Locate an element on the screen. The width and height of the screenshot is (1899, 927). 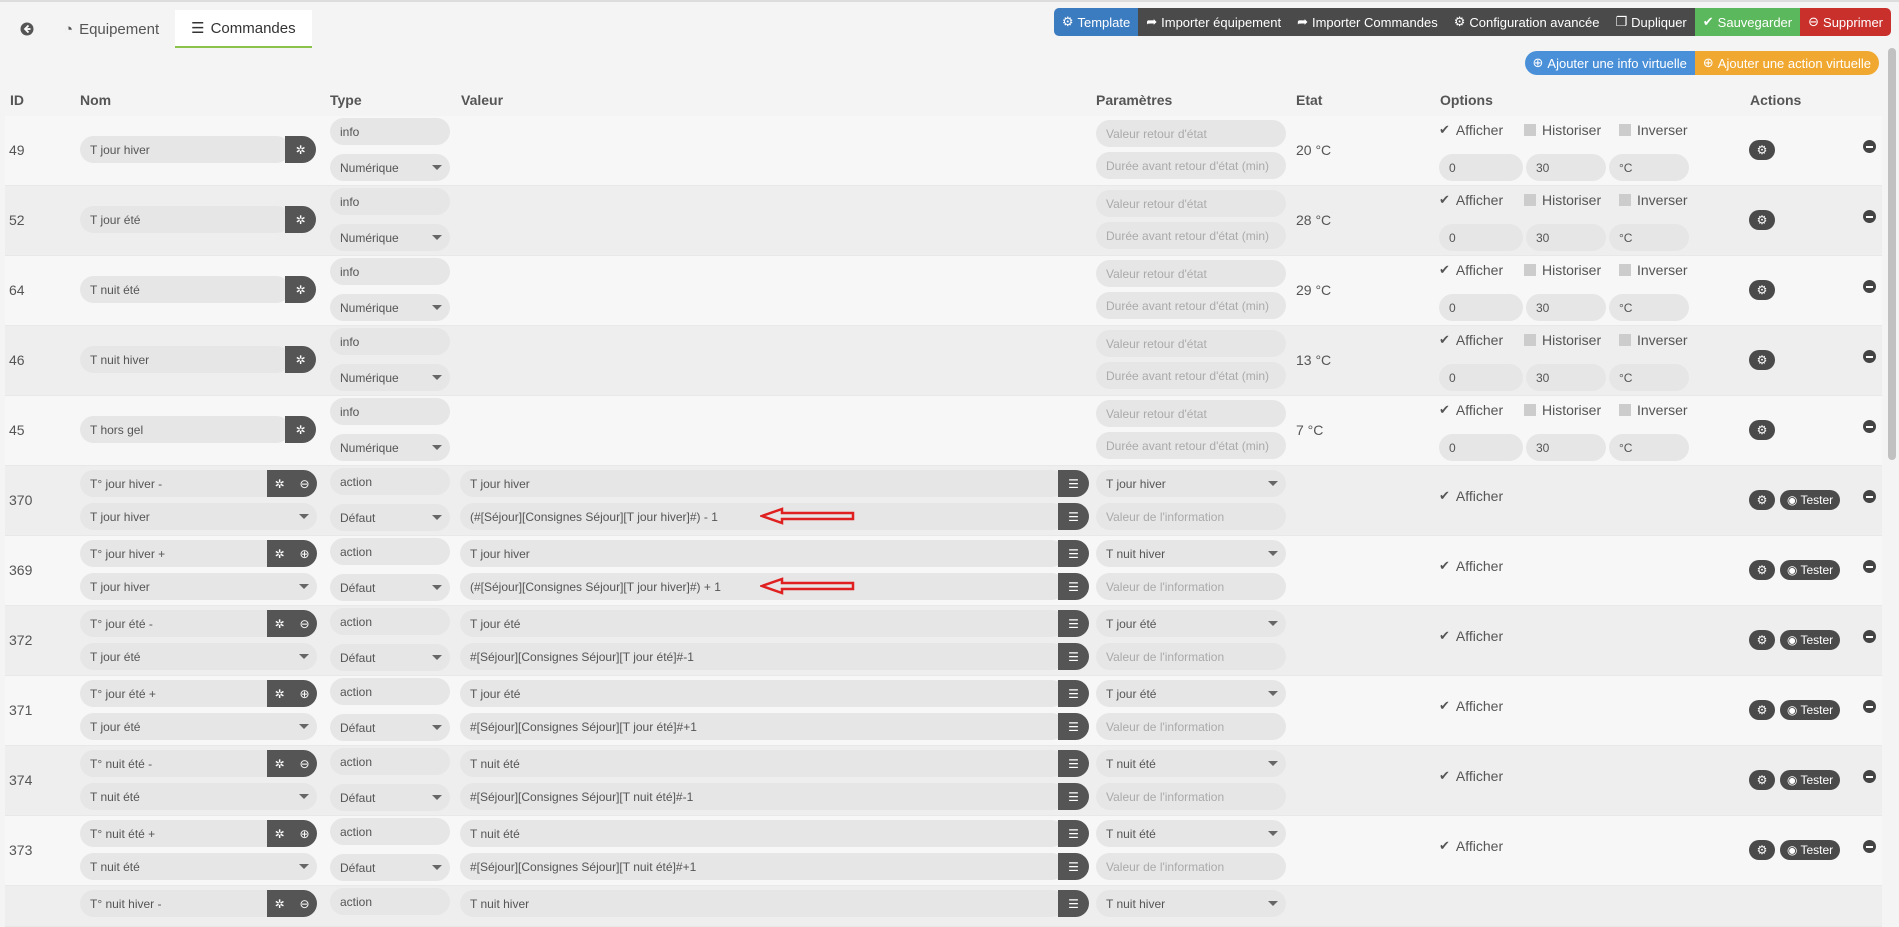
value-input: T nuit été is located at coordinates (762, 833).